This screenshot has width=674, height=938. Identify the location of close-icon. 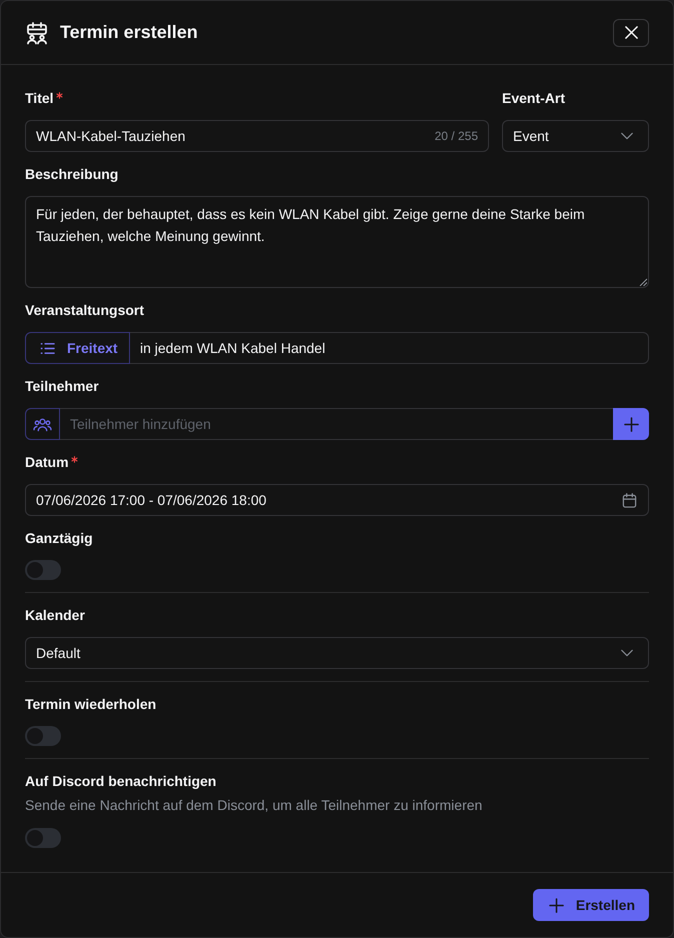
(631, 32).